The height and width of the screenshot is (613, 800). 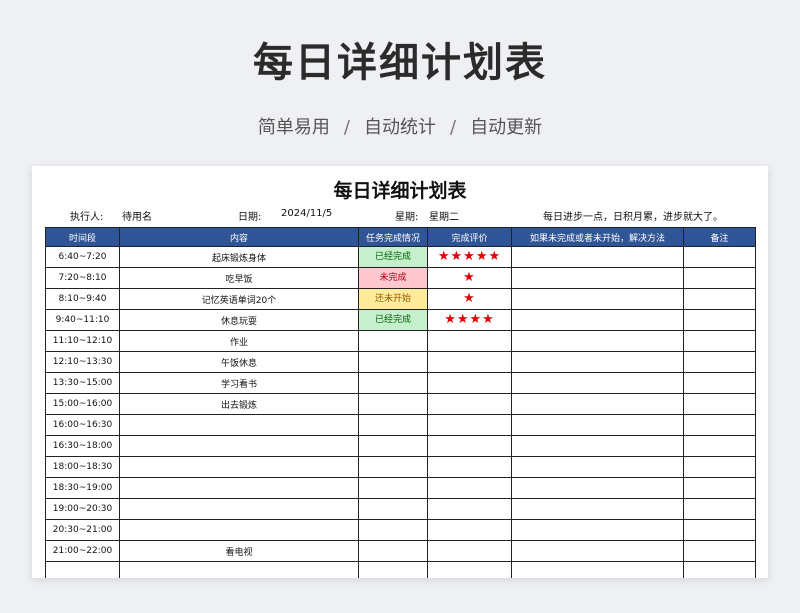 I want to click on weekday-value: 星期二, so click(x=444, y=215).